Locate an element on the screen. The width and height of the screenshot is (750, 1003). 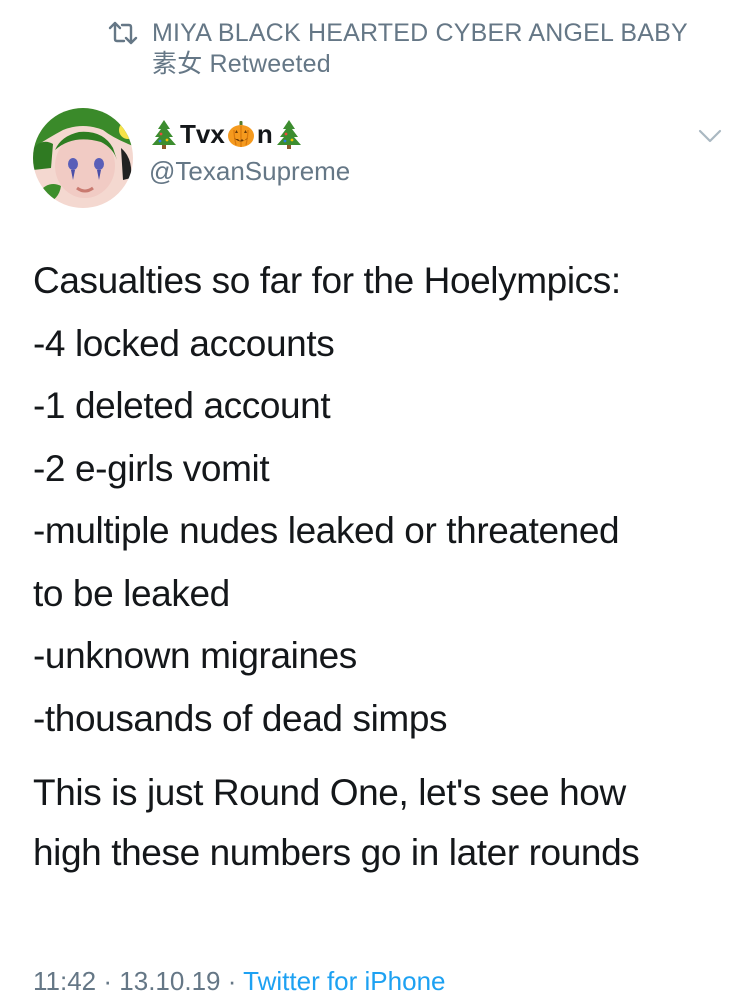
display-name: Tvx n is located at coordinates (249, 134).